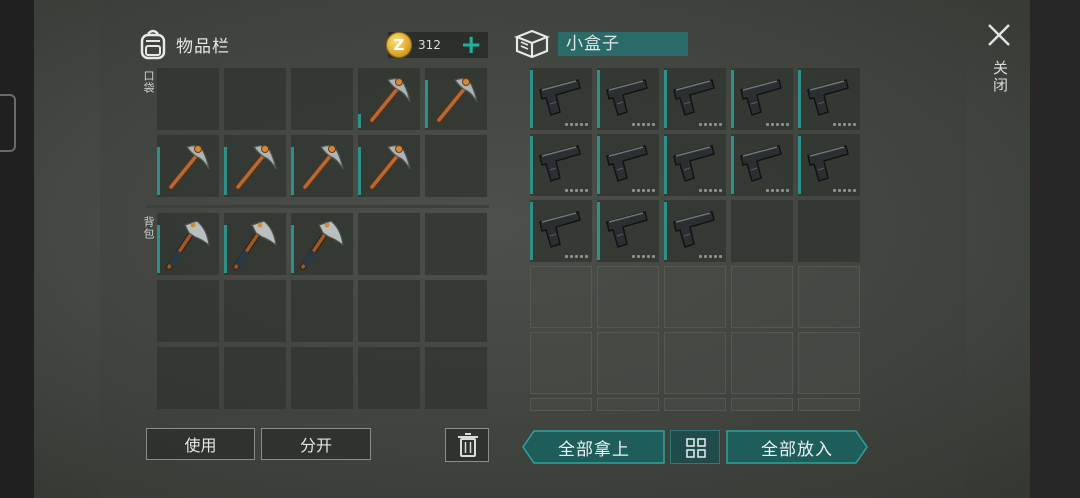 This screenshot has width=1080, height=498. Describe the element at coordinates (148, 228) in the screenshot. I see `backpack-label: 背包` at that location.